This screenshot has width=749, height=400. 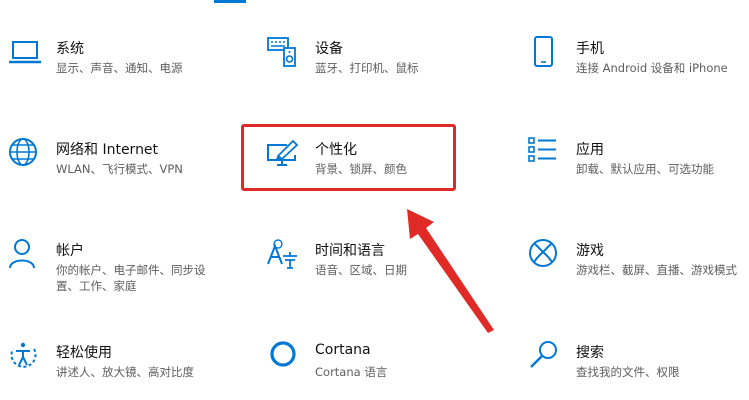 What do you see at coordinates (652, 68) in the screenshot?
I see `tile-description: 连接 Android 设备和 iPhone` at bounding box center [652, 68].